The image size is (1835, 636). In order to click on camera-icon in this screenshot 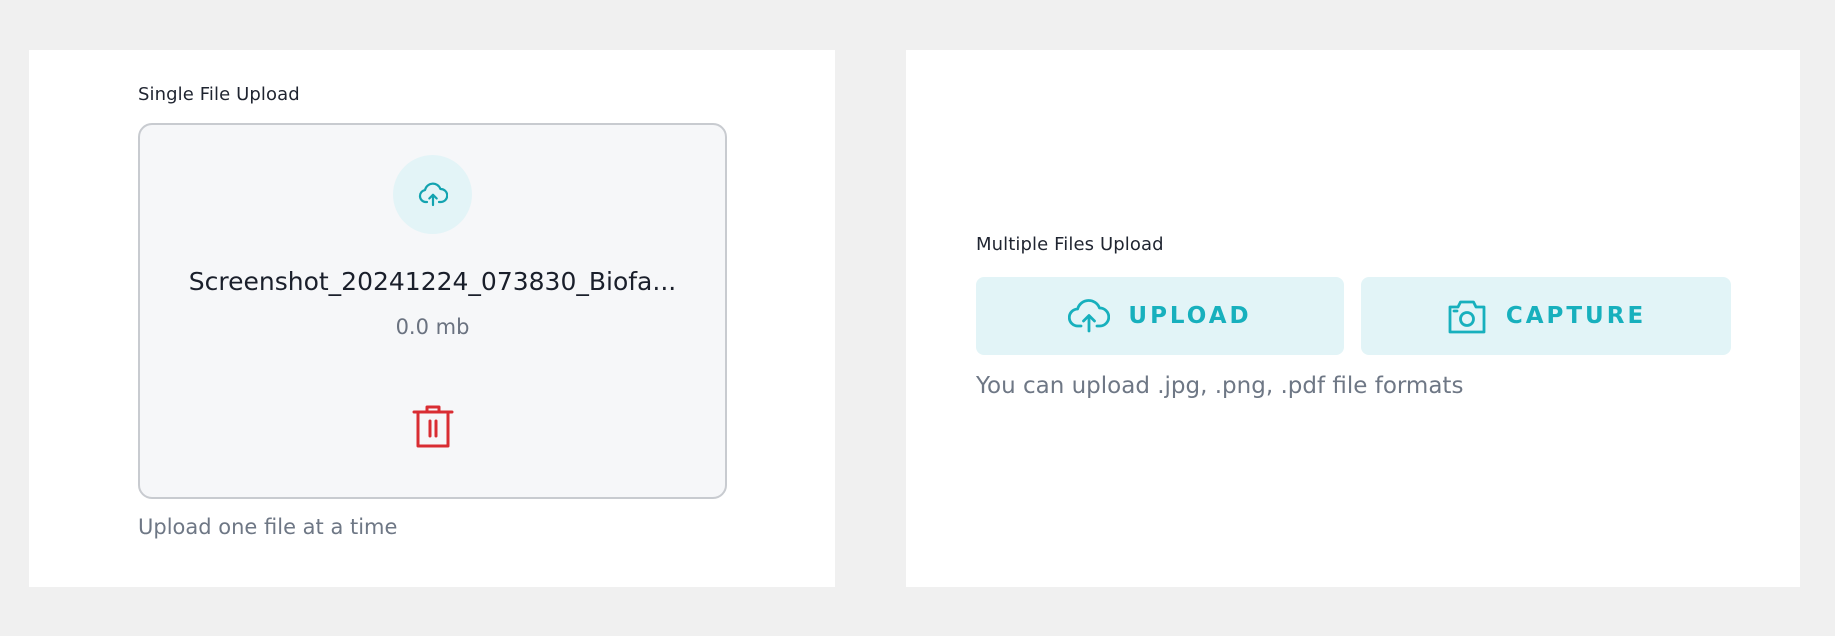, I will do `click(1467, 317)`.